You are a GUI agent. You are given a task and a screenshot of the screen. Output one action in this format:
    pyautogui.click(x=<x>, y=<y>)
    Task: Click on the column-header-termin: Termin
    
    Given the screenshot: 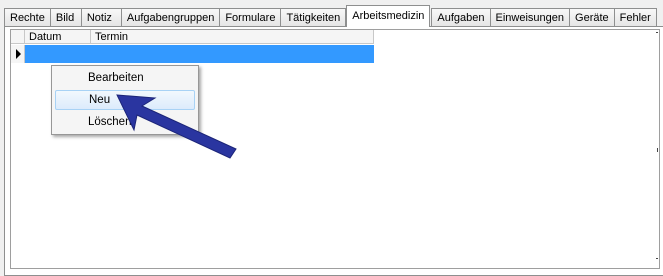 What is the action you would take?
    pyautogui.click(x=232, y=37)
    